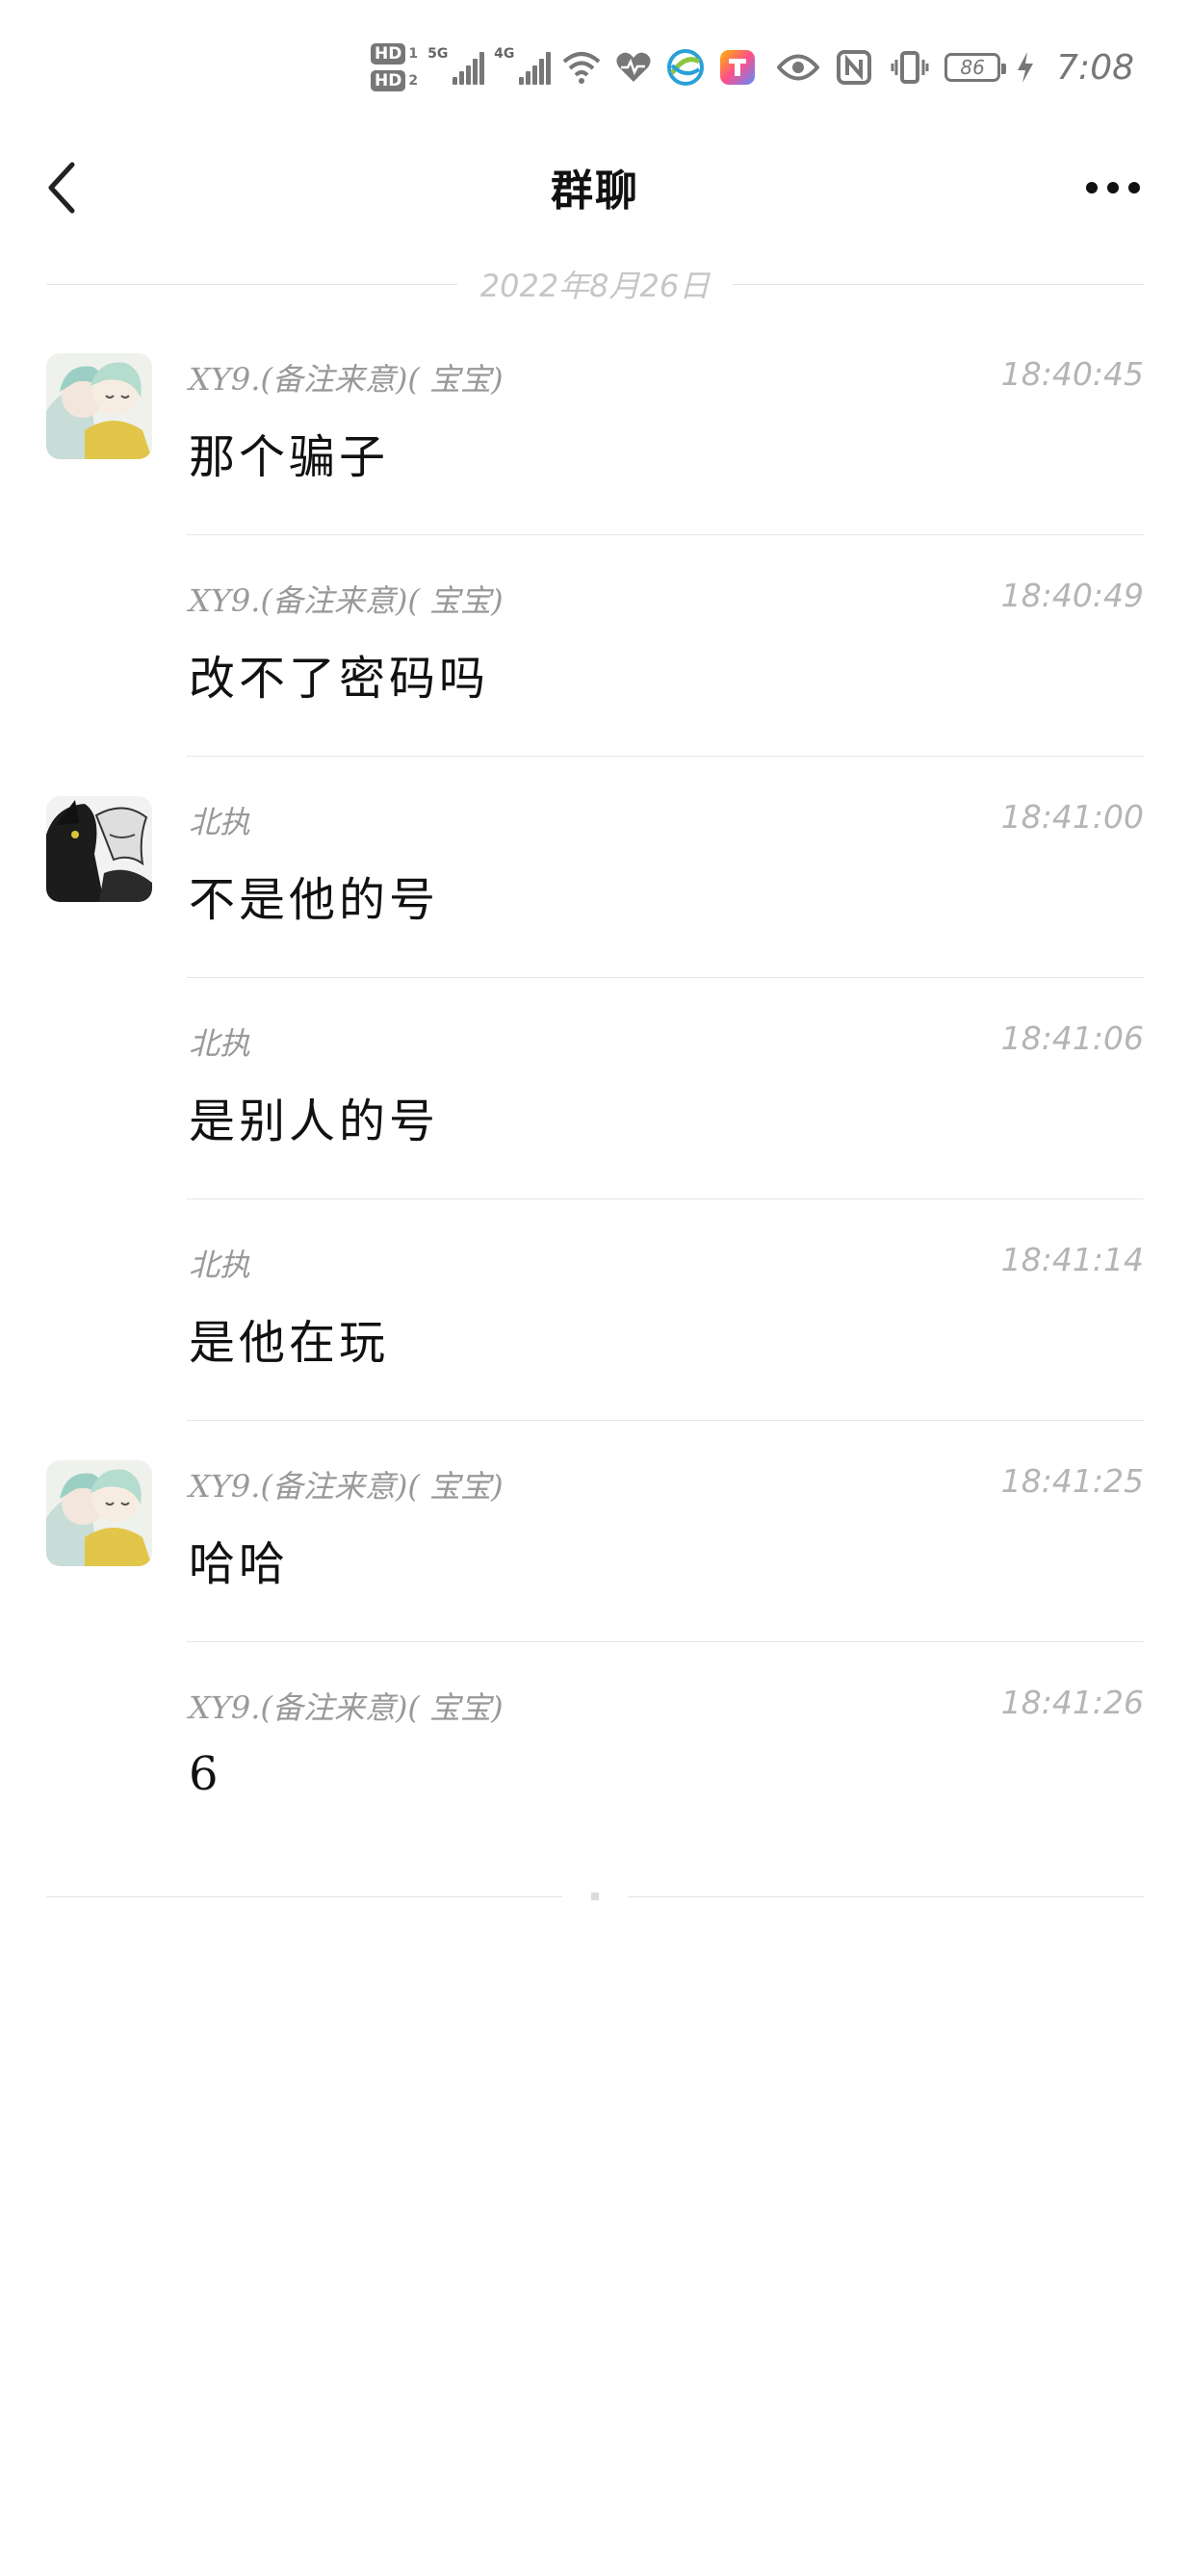 The image size is (1190, 2576). Describe the element at coordinates (665, 1310) in the screenshot. I see `message-body: 北执 18:41:14 是他在玩` at that location.